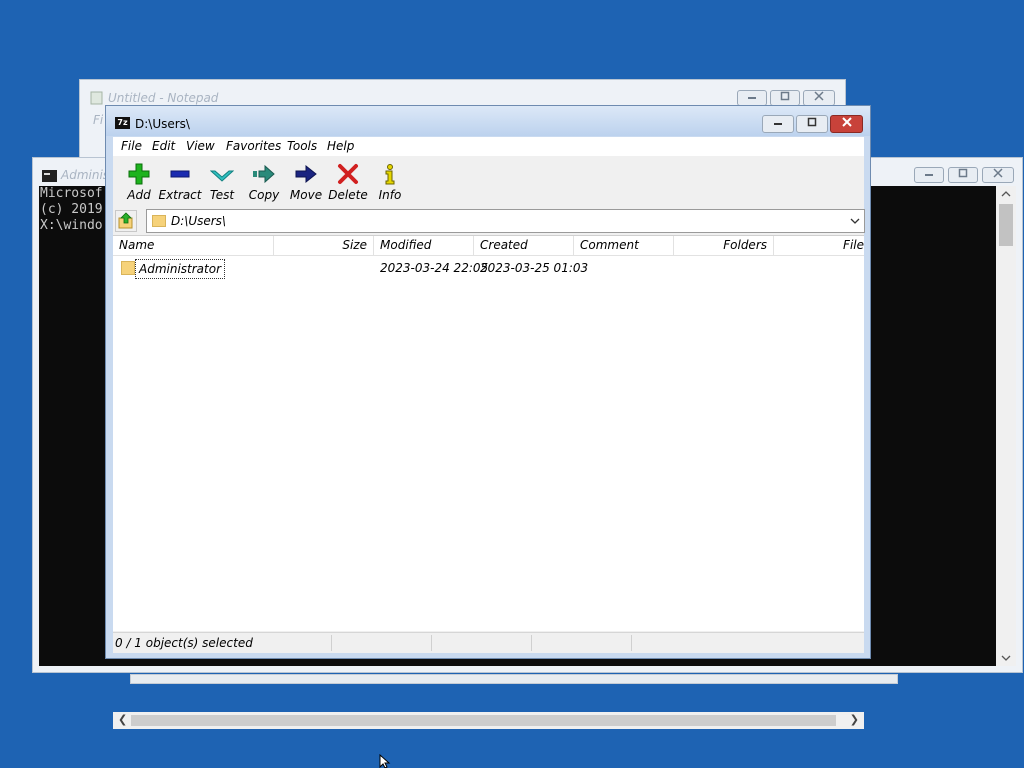  I want to click on notepad-maximize-button, so click(785, 98).